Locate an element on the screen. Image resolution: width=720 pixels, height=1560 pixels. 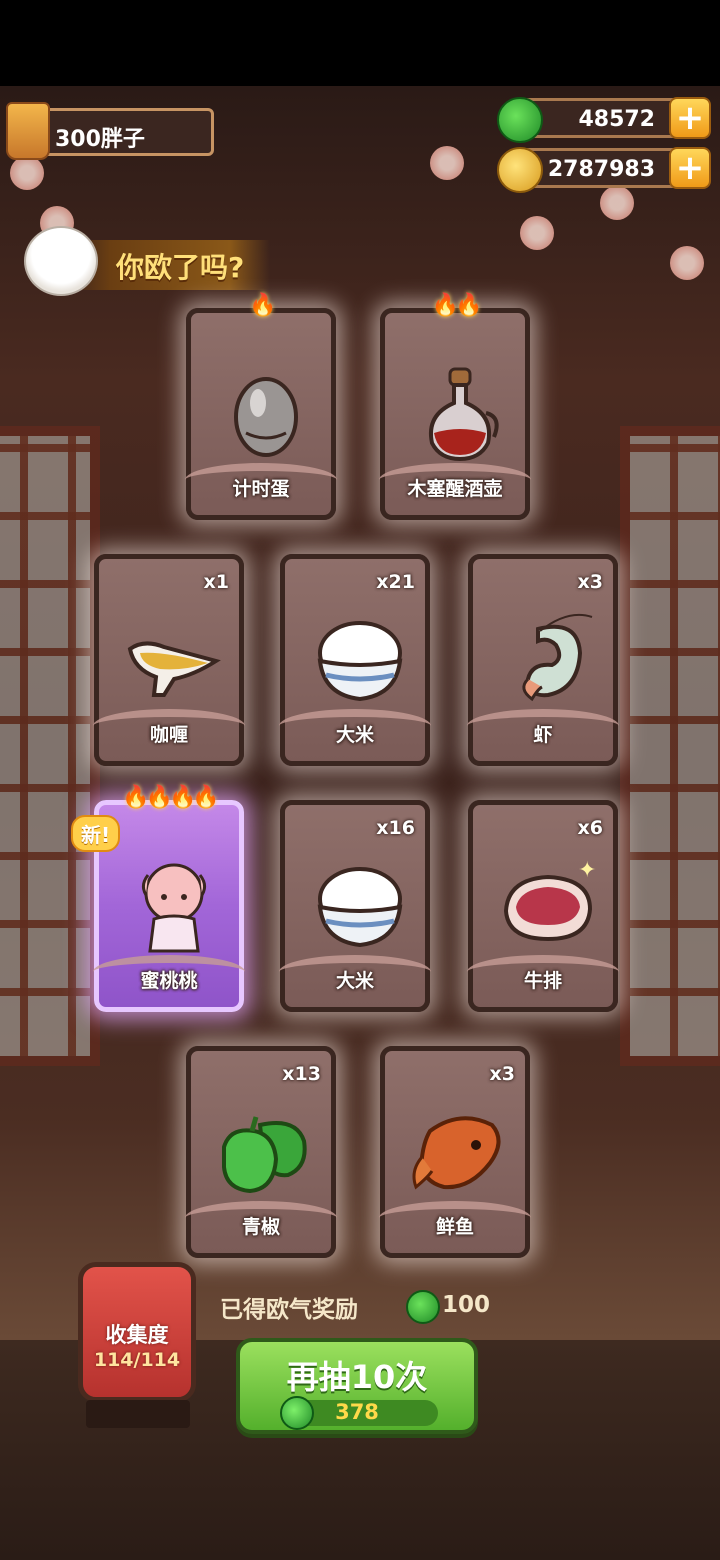
player-name: 300胖子 is located at coordinates (100, 139).